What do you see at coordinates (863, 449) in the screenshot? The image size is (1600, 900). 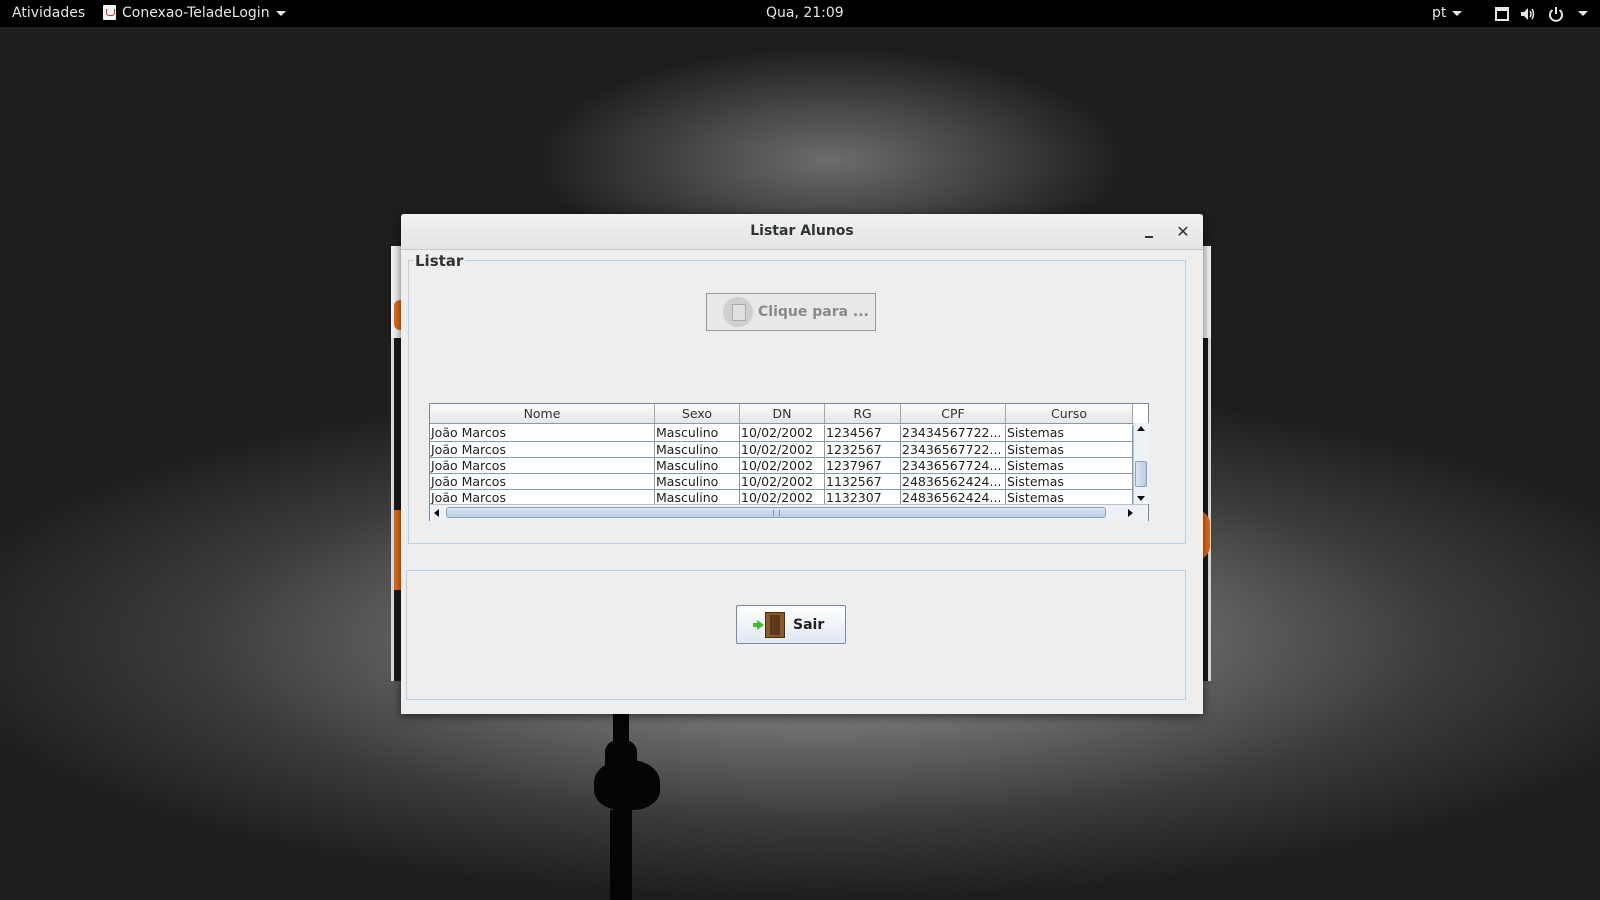 I see `cell-rg: 1232567` at bounding box center [863, 449].